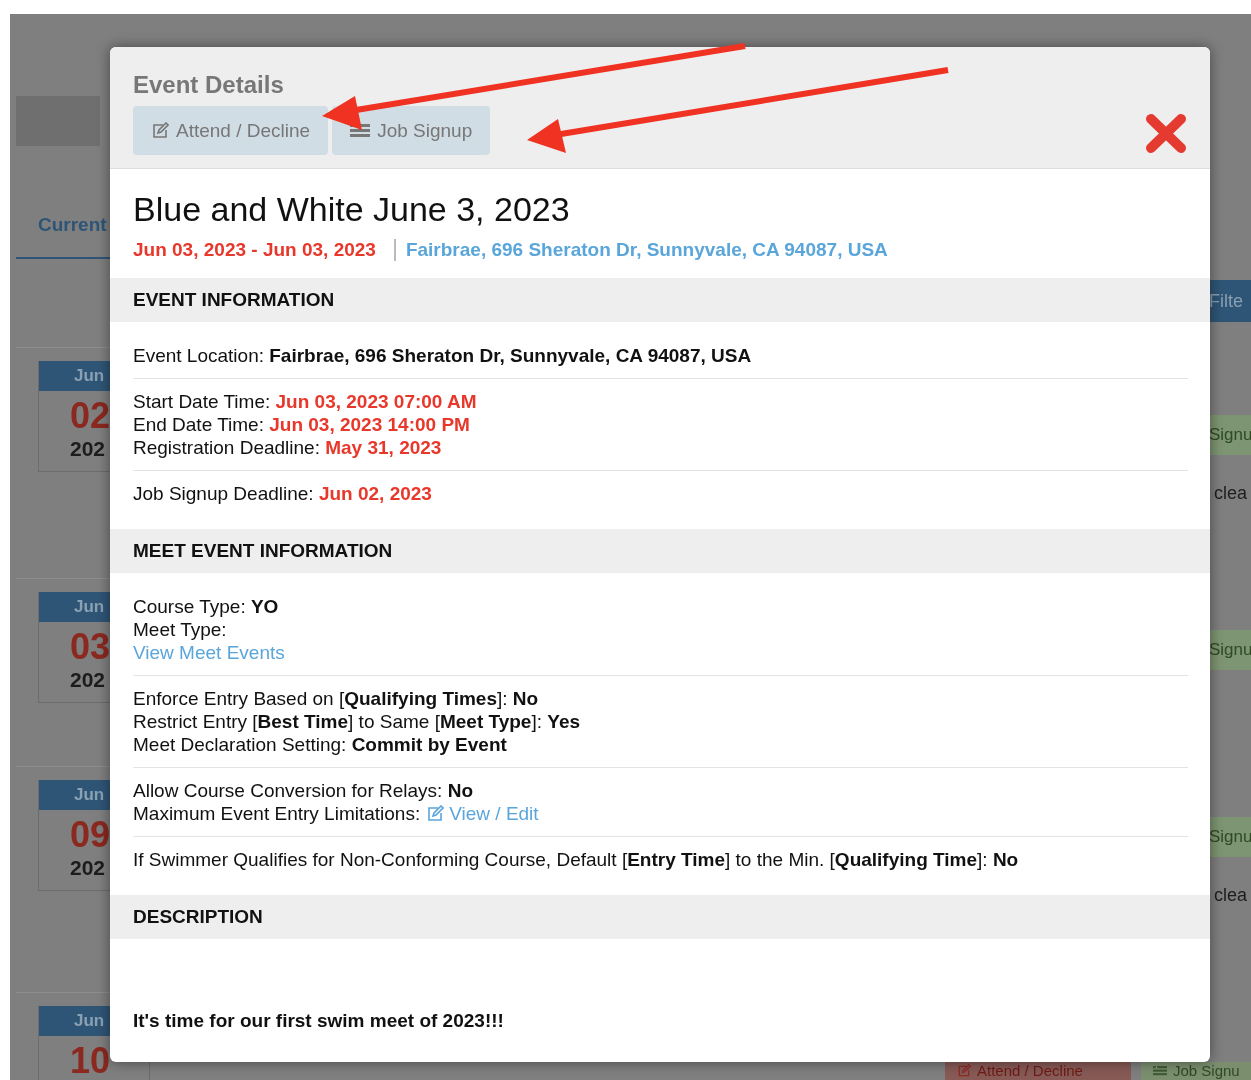 This screenshot has height=1080, width=1251. What do you see at coordinates (90, 835) in the screenshot?
I see `date-tile-day: 09` at bounding box center [90, 835].